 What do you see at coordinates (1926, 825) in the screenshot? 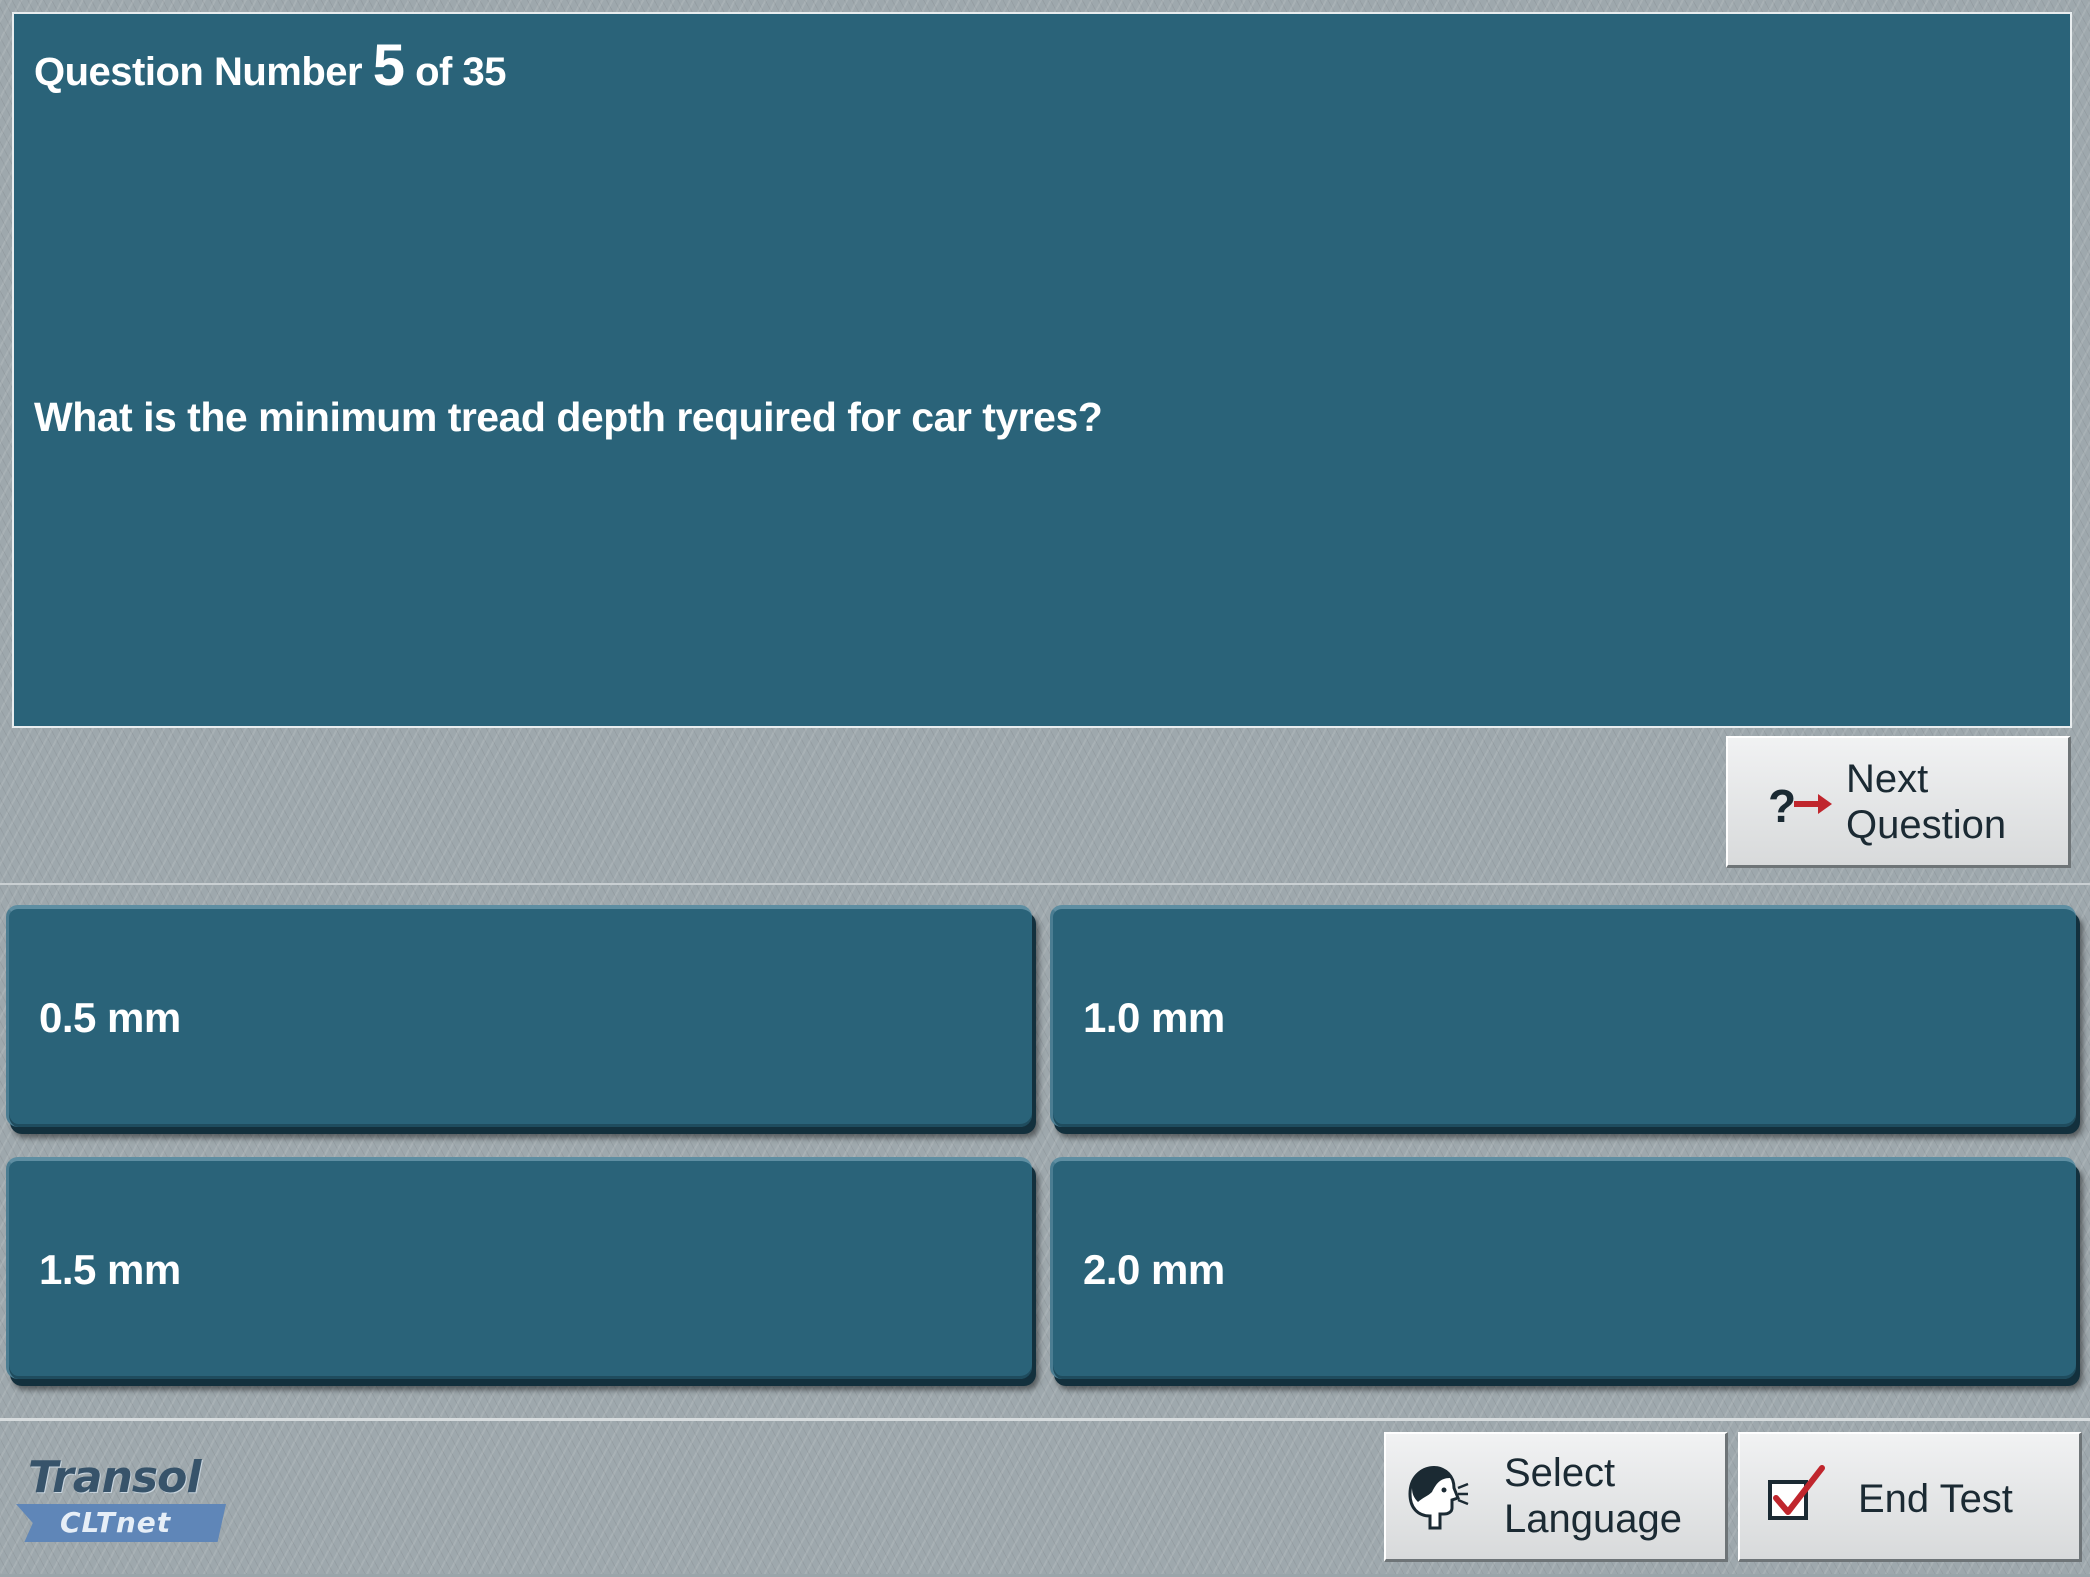
I see `next-question-line2: Question` at bounding box center [1926, 825].